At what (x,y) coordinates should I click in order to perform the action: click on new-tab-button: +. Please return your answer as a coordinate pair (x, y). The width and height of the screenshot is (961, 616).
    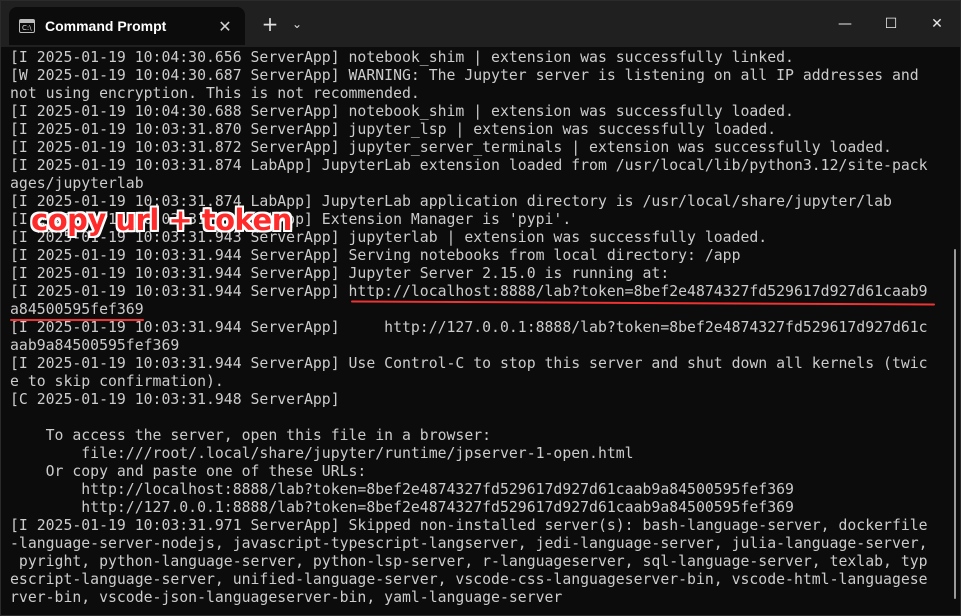
    Looking at the image, I should click on (270, 24).